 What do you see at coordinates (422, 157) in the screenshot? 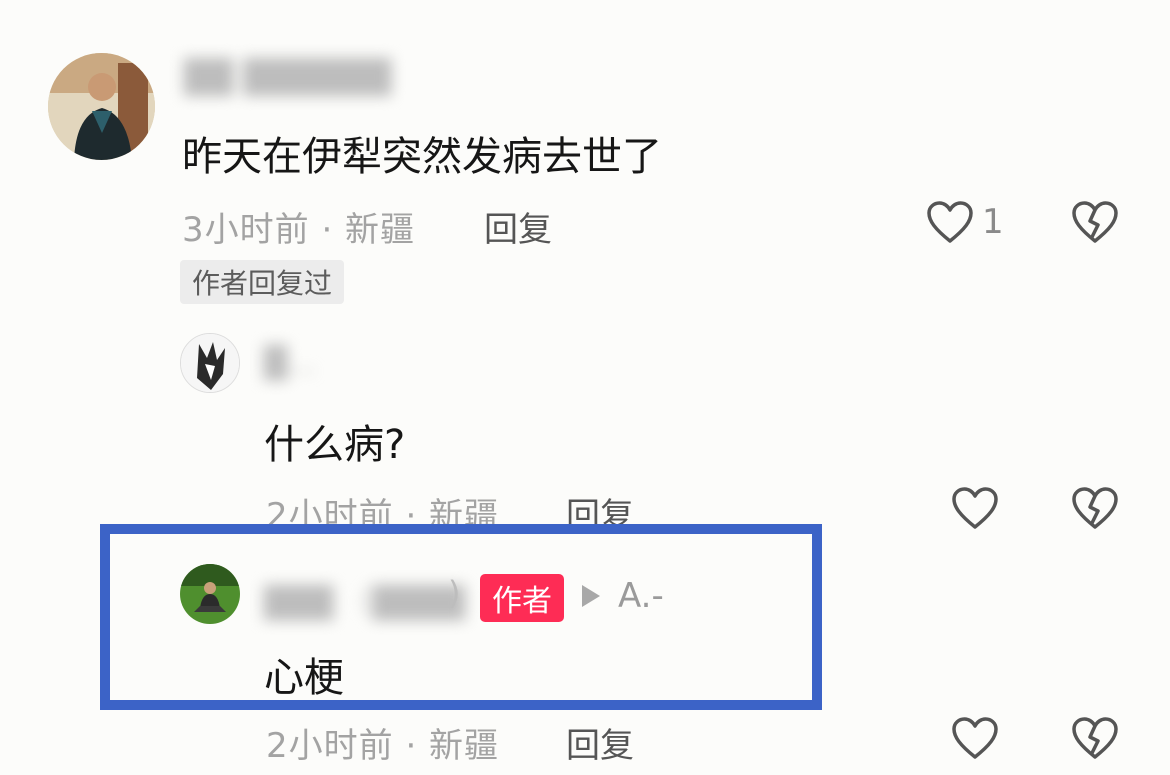
I see `comment-text: 昨天在伊犁突然发病去世了` at bounding box center [422, 157].